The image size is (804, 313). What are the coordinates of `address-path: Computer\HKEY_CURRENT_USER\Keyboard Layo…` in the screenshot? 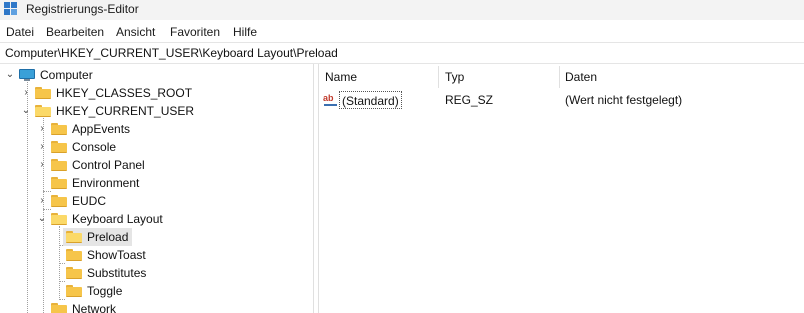 It's located at (171, 53).